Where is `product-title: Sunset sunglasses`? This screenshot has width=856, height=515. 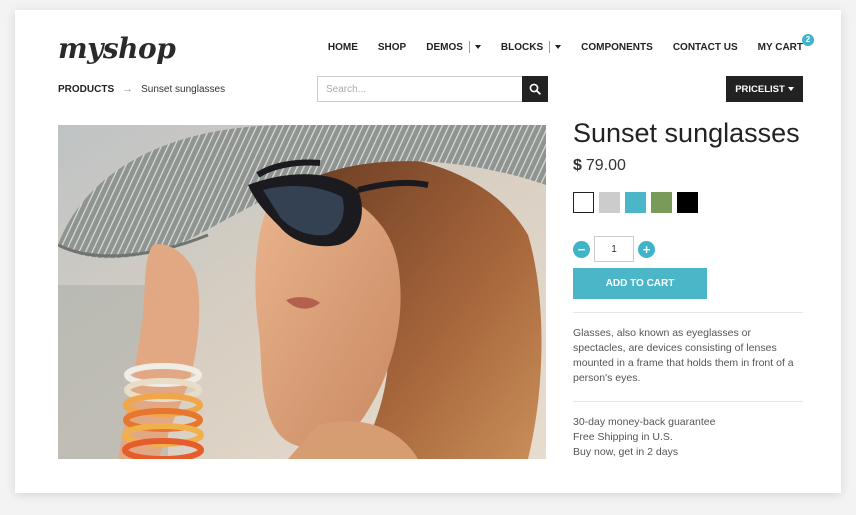 product-title: Sunset sunglasses is located at coordinates (686, 133).